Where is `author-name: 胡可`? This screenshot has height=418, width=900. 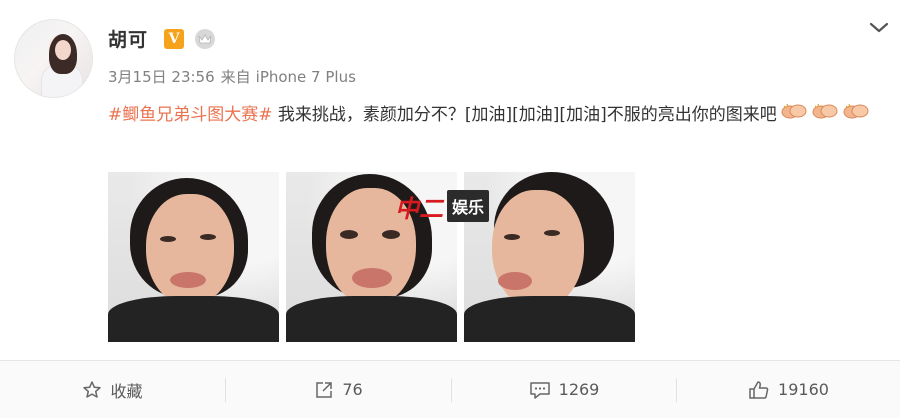
author-name: 胡可 is located at coordinates (128, 38).